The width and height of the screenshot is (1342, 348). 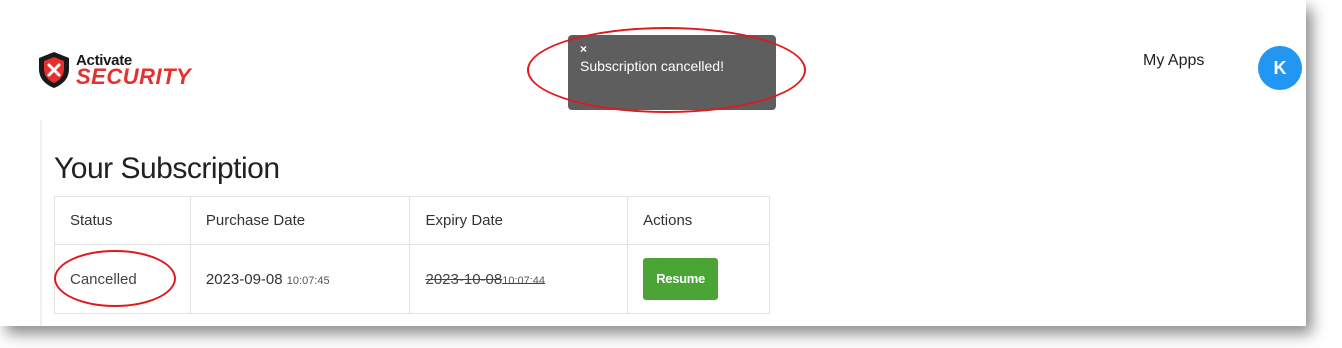 I want to click on brand-name: Activate SECURITY, so click(x=133, y=70).